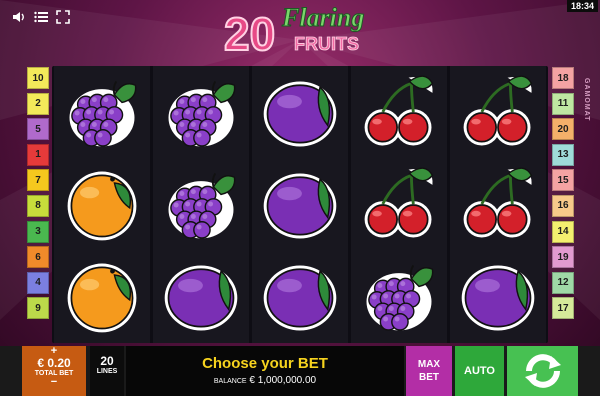 The height and width of the screenshot is (396, 600). I want to click on payline-left-2: 2, so click(38, 103).